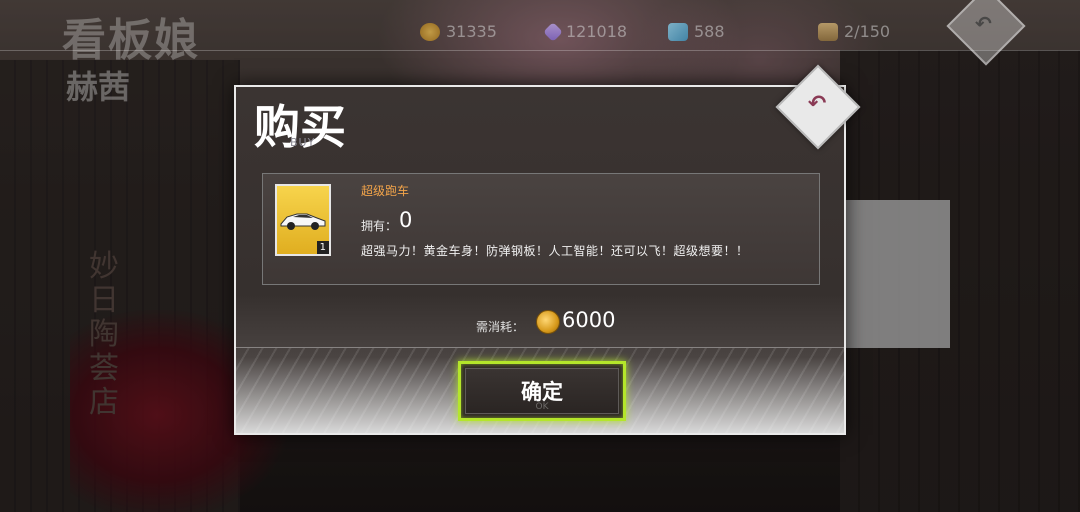 This screenshot has height=512, width=1080. I want to click on resource-inventory: 2/150, so click(854, 31).